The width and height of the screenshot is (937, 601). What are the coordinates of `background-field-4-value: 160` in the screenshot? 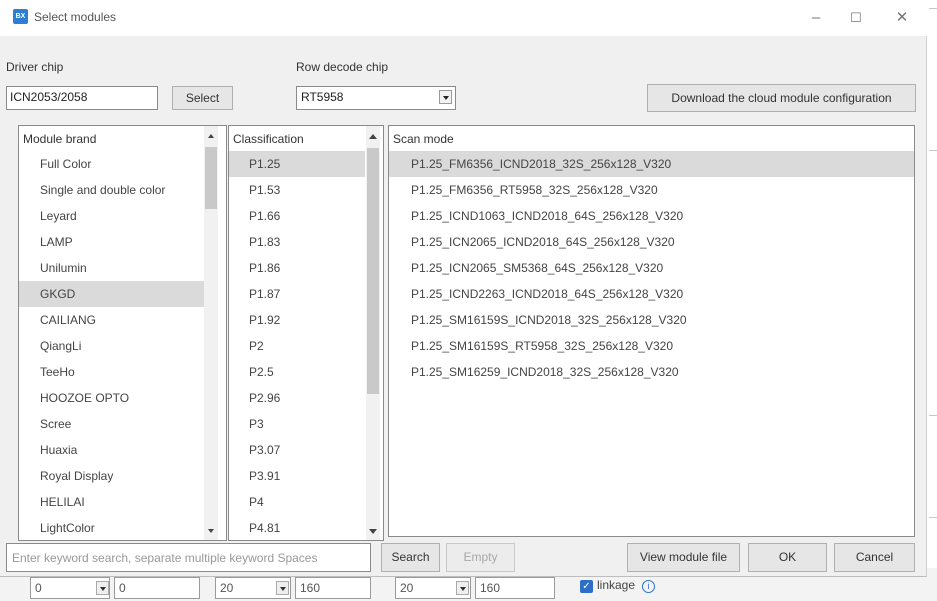 It's located at (310, 588).